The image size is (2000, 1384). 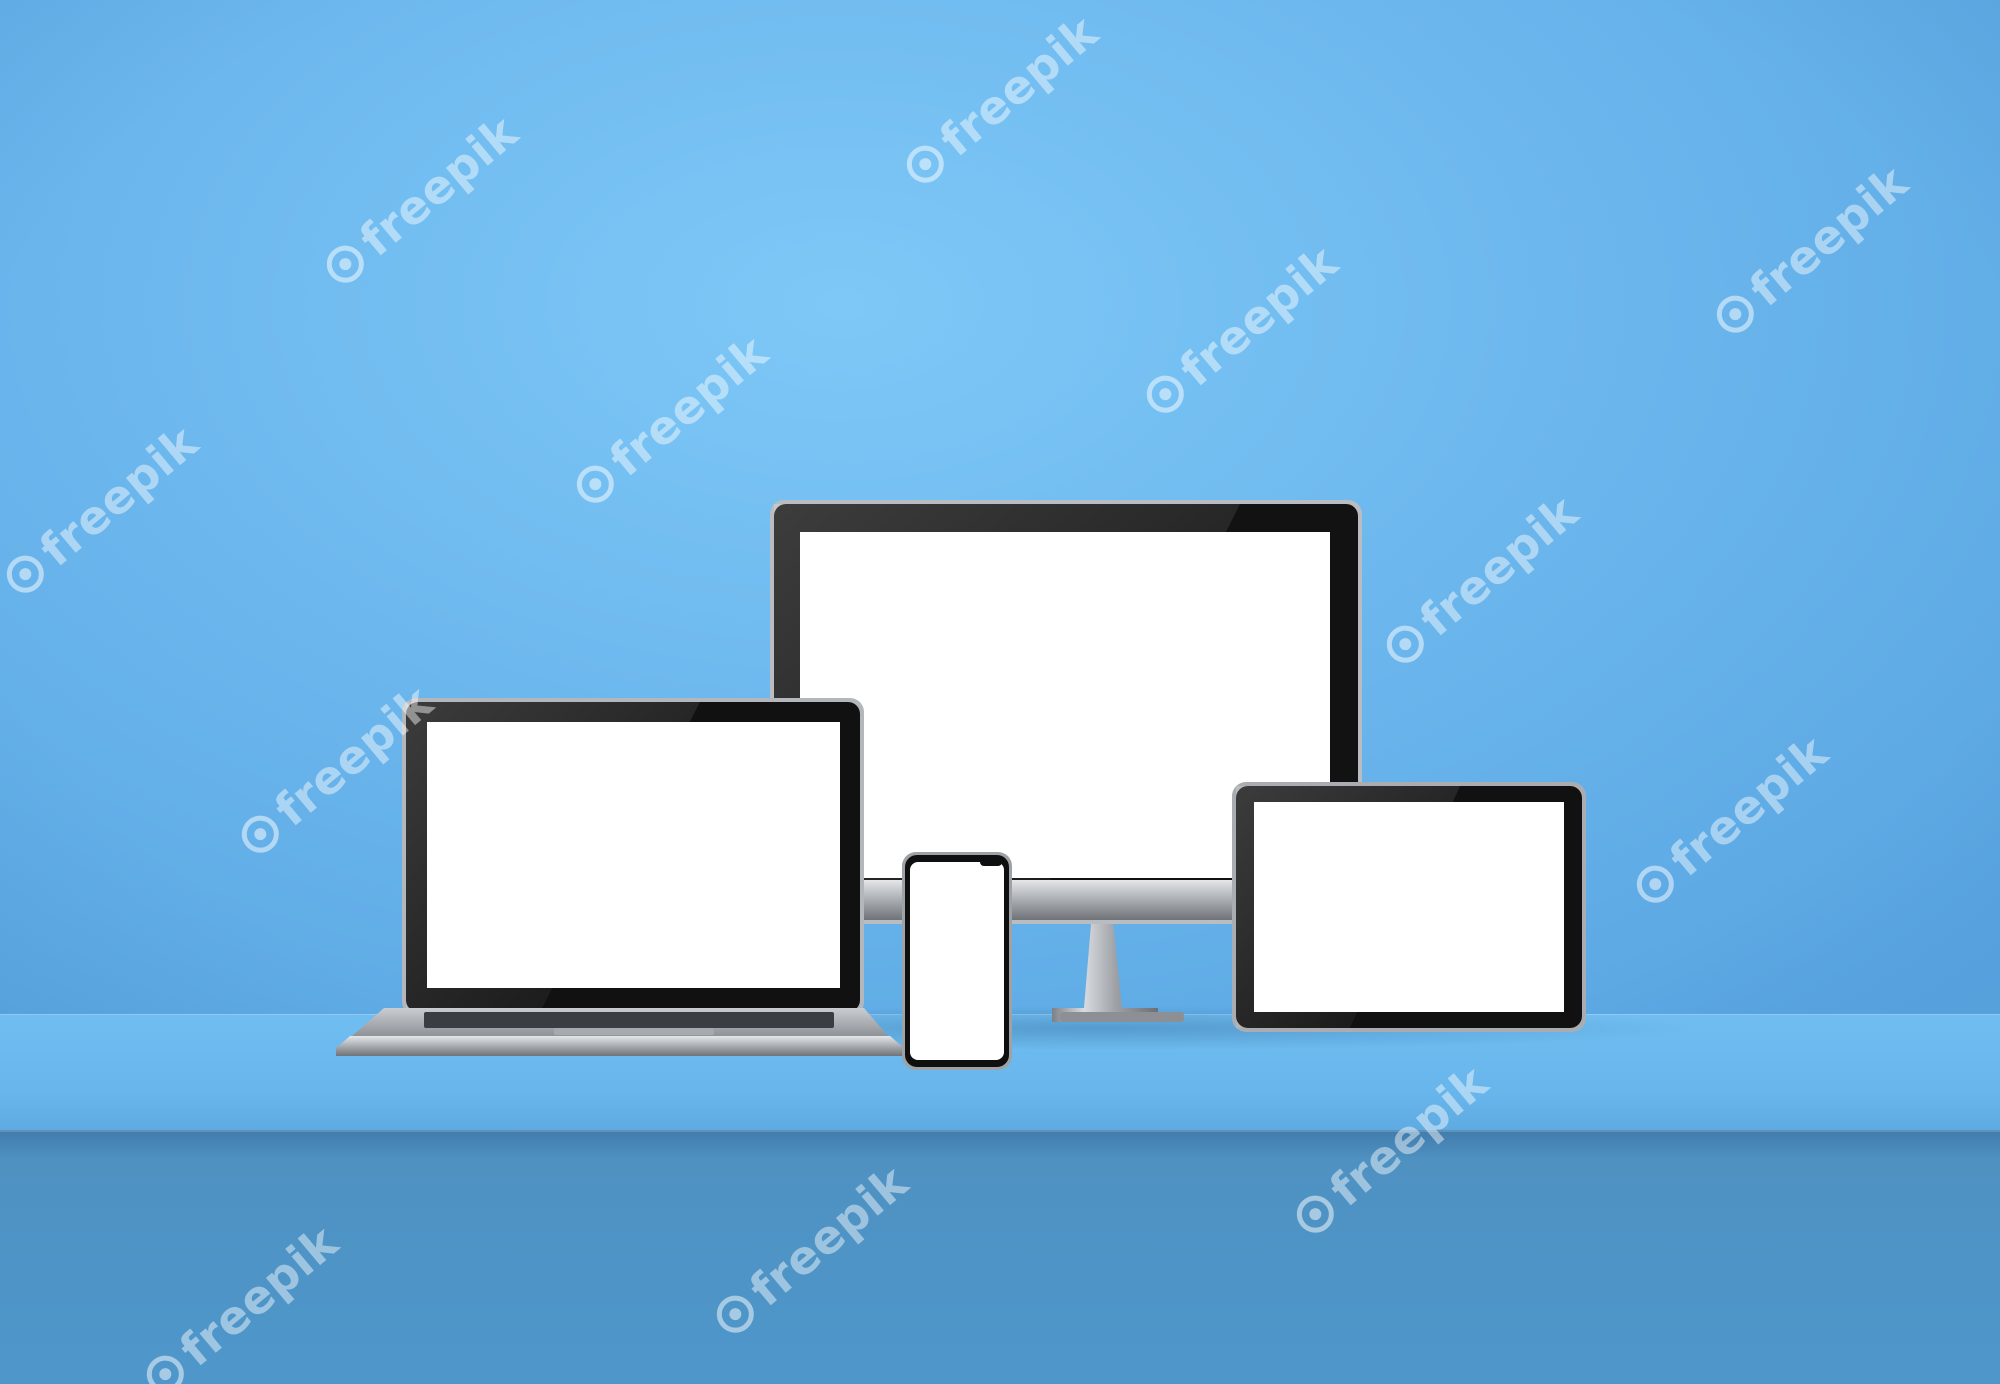 I want to click on phone-camera-notch, so click(x=991, y=862).